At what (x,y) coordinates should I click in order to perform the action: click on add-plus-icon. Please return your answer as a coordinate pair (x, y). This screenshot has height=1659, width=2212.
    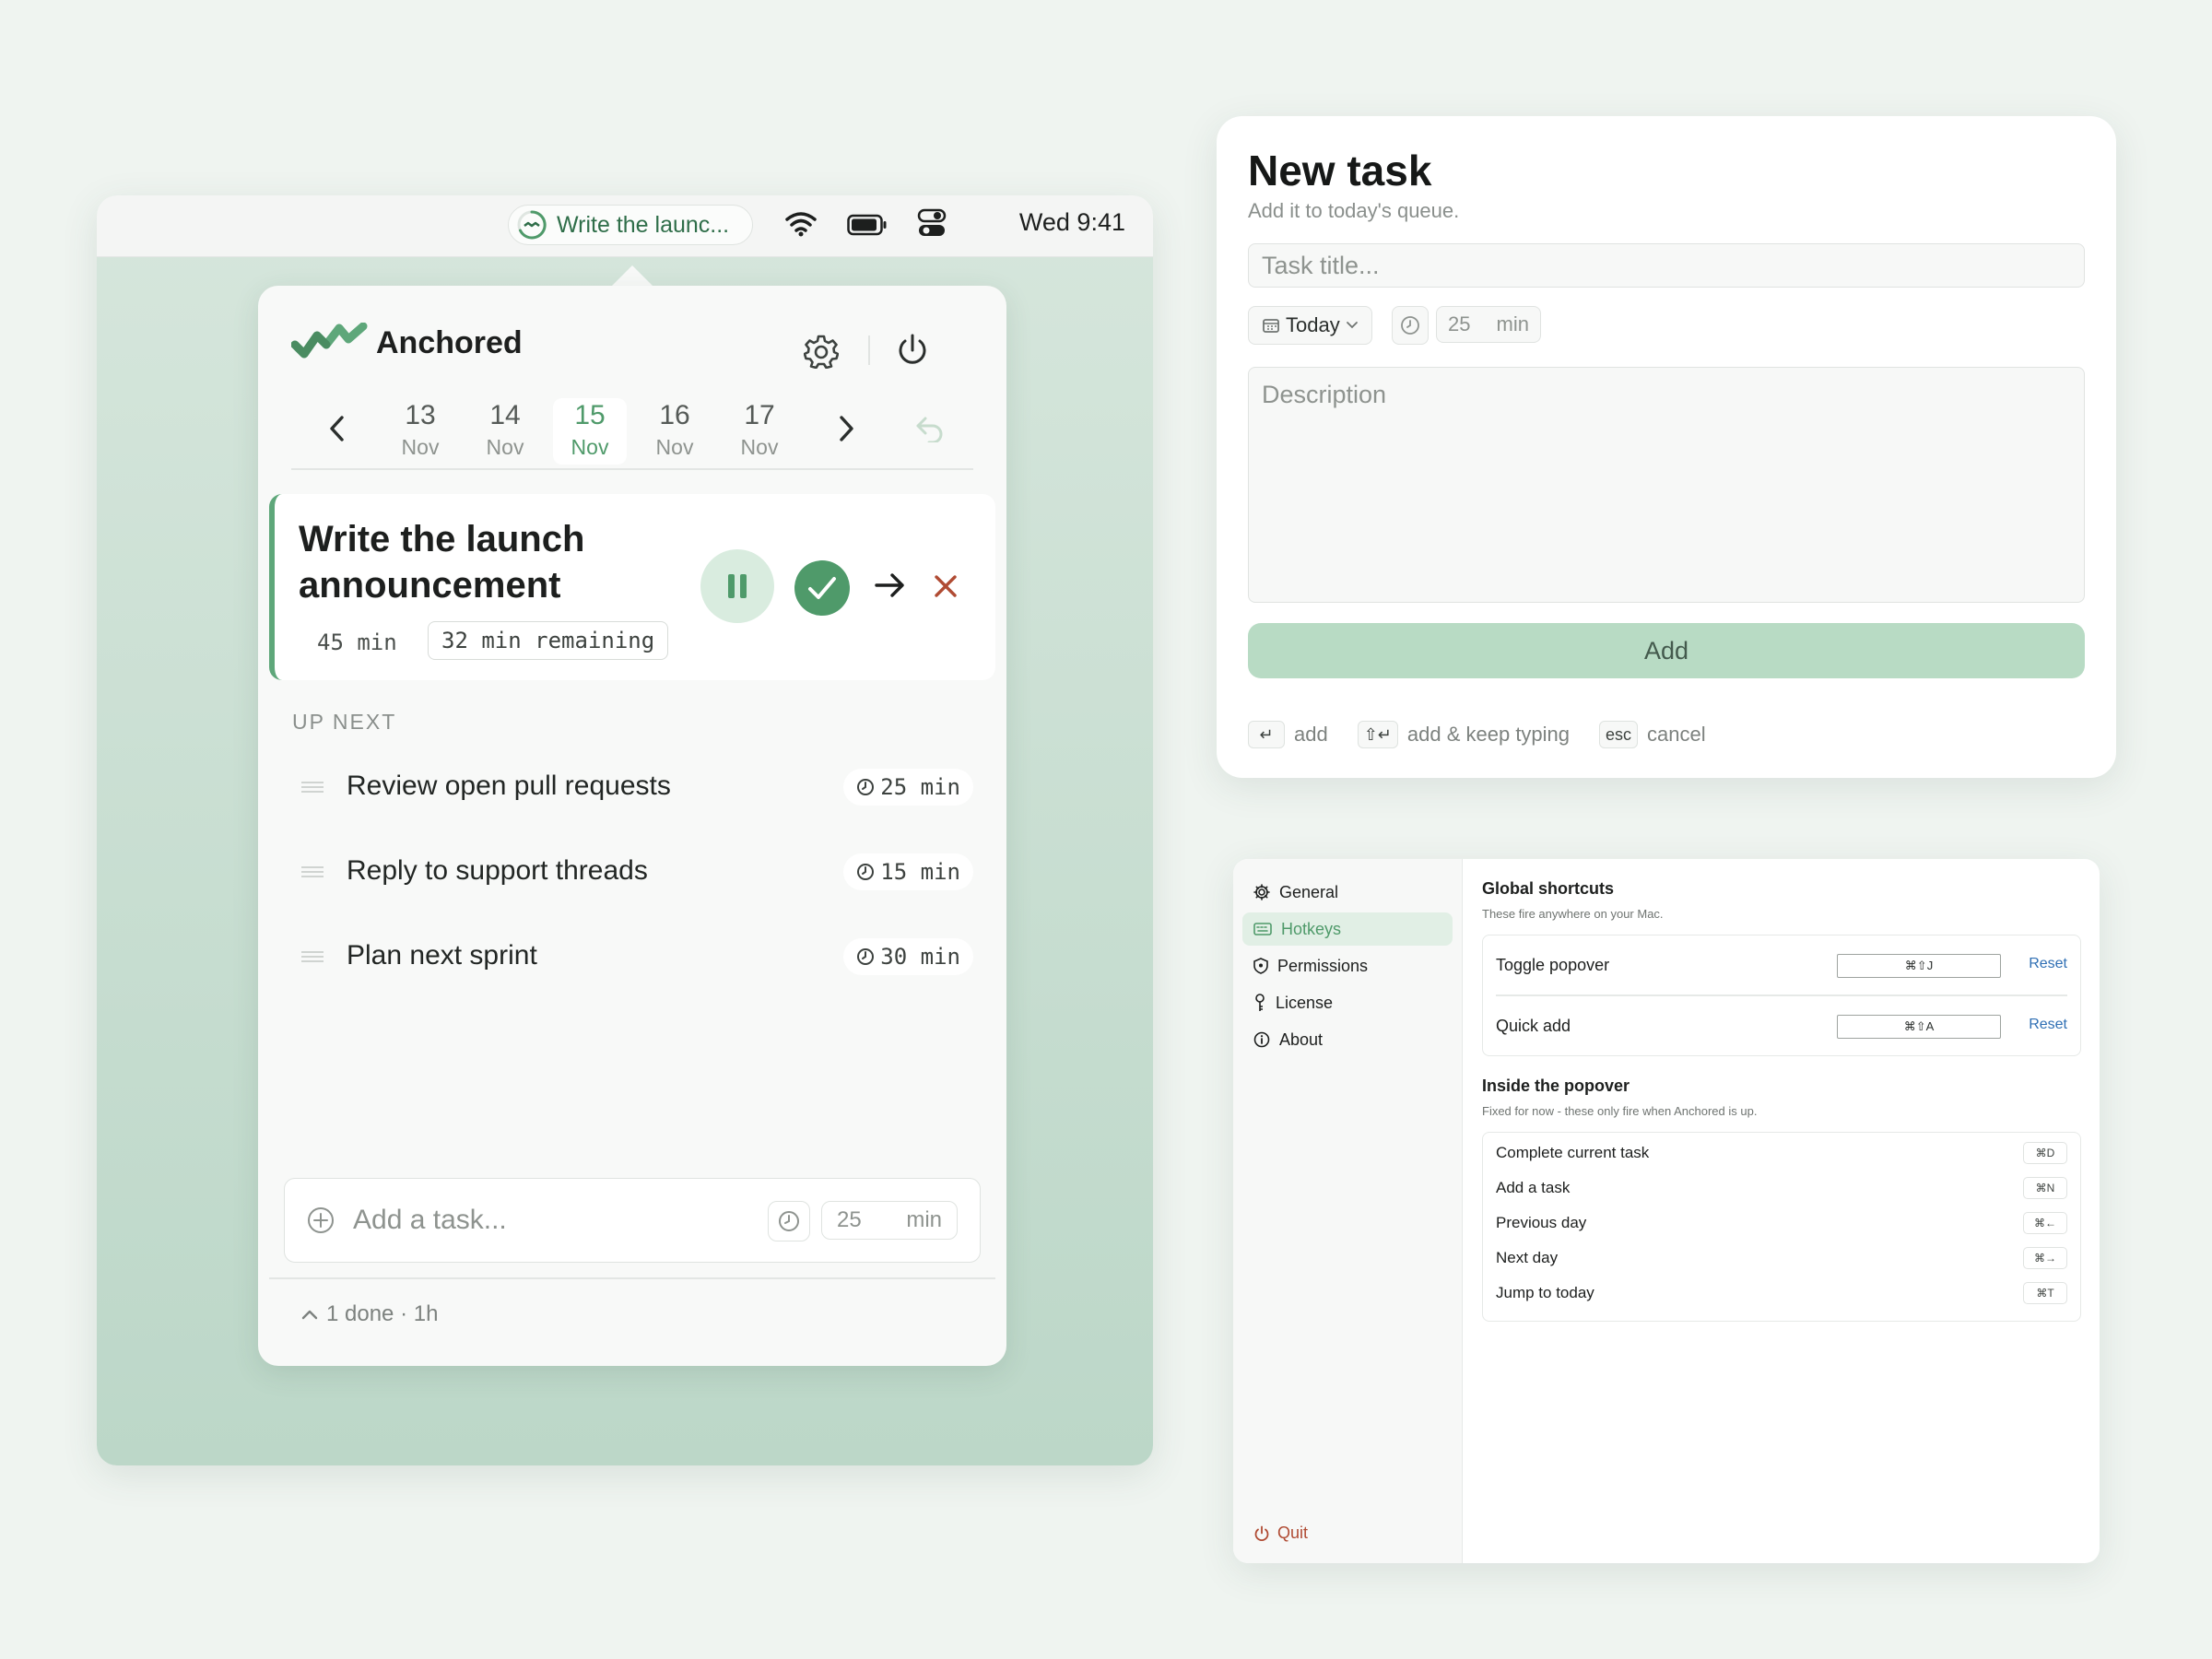
    Looking at the image, I should click on (321, 1220).